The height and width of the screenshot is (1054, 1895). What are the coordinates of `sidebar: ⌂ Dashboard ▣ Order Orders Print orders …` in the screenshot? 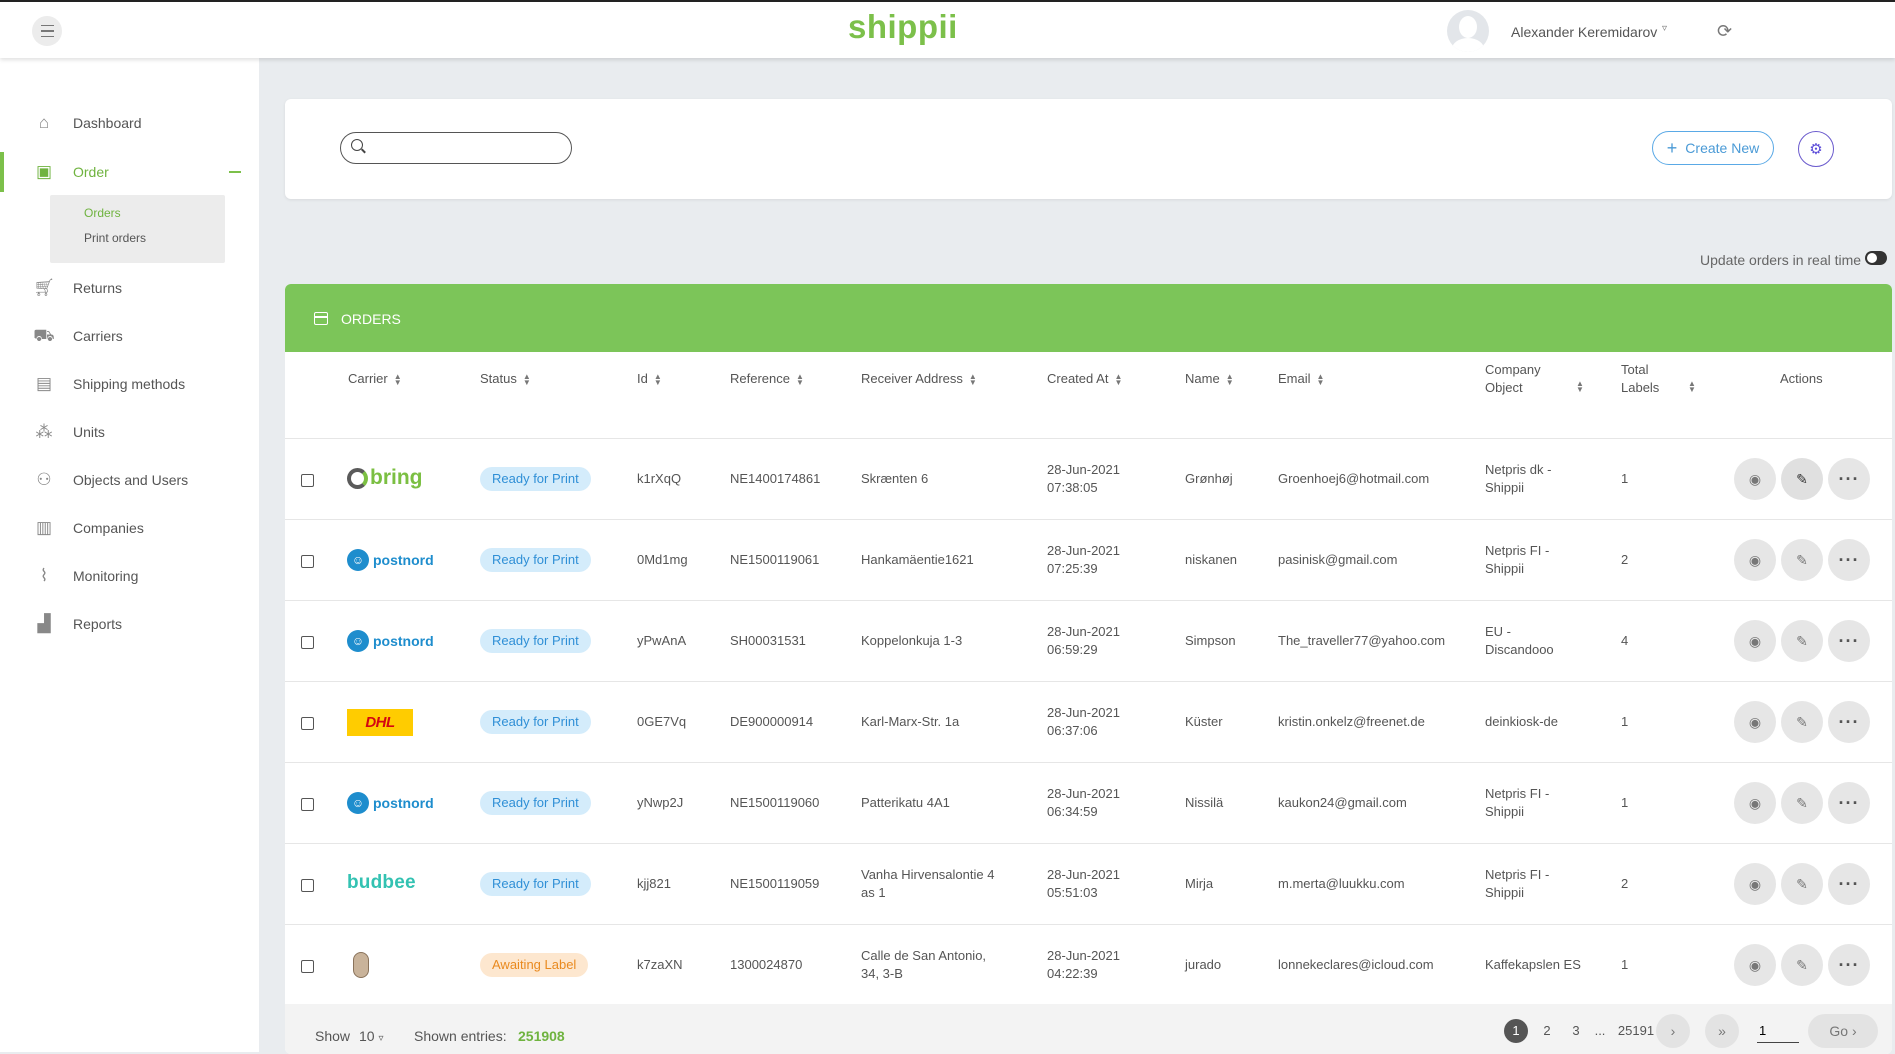 It's located at (129, 555).